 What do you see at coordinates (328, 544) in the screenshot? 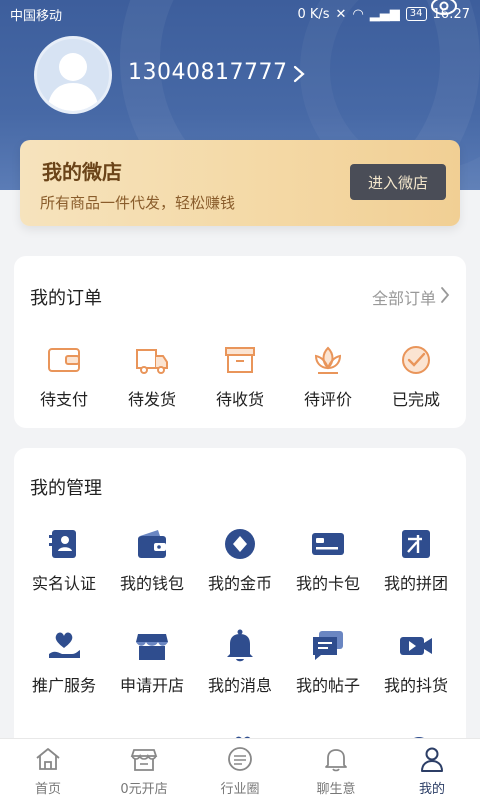
I see `card-icon` at bounding box center [328, 544].